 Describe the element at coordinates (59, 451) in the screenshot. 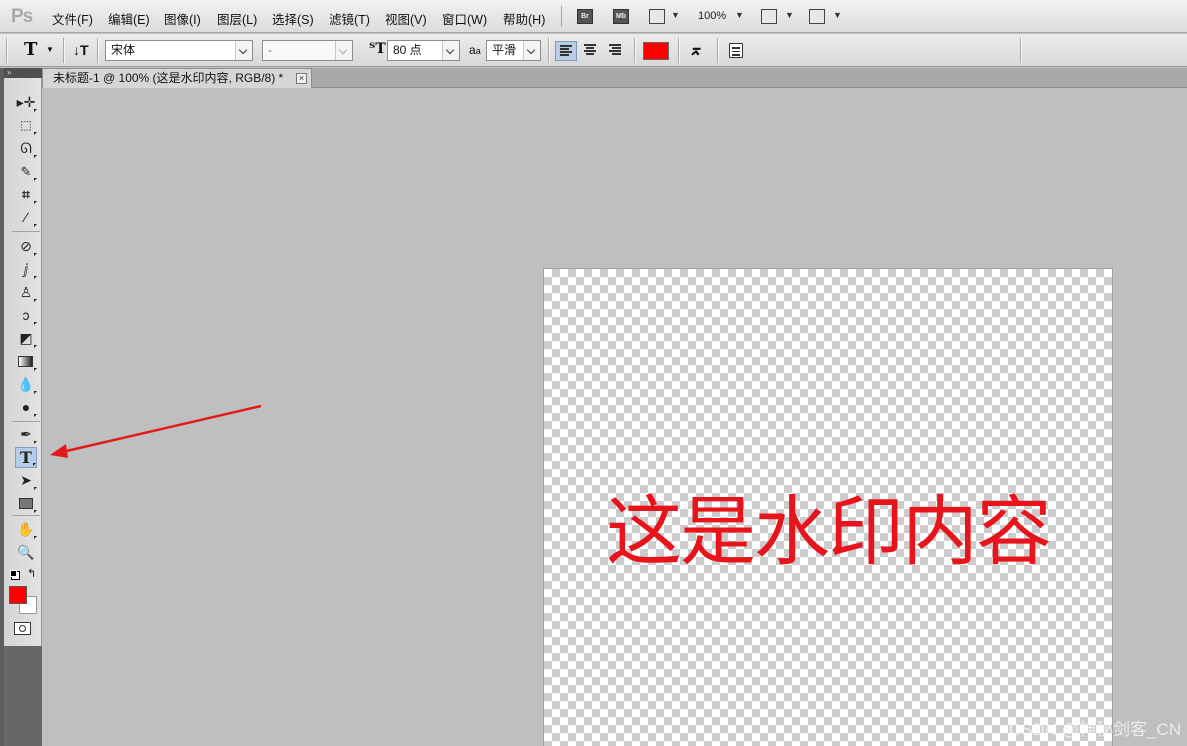

I see `annotation-arrow-head` at that location.